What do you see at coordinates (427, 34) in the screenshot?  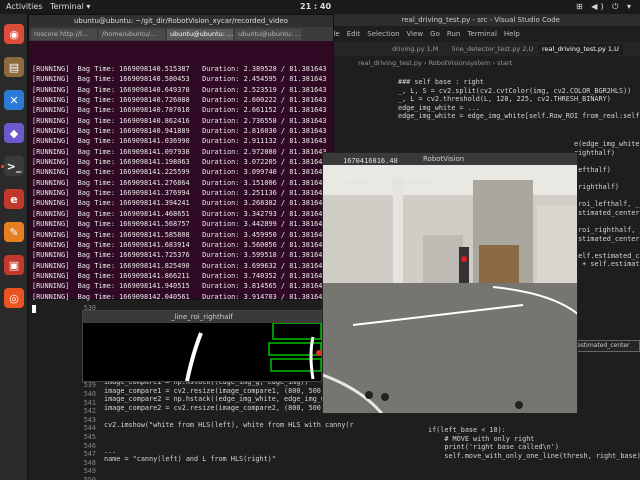 I see `vscode-menu-bar: FileEditSelectionViewGoRunTerminalHelp` at bounding box center [427, 34].